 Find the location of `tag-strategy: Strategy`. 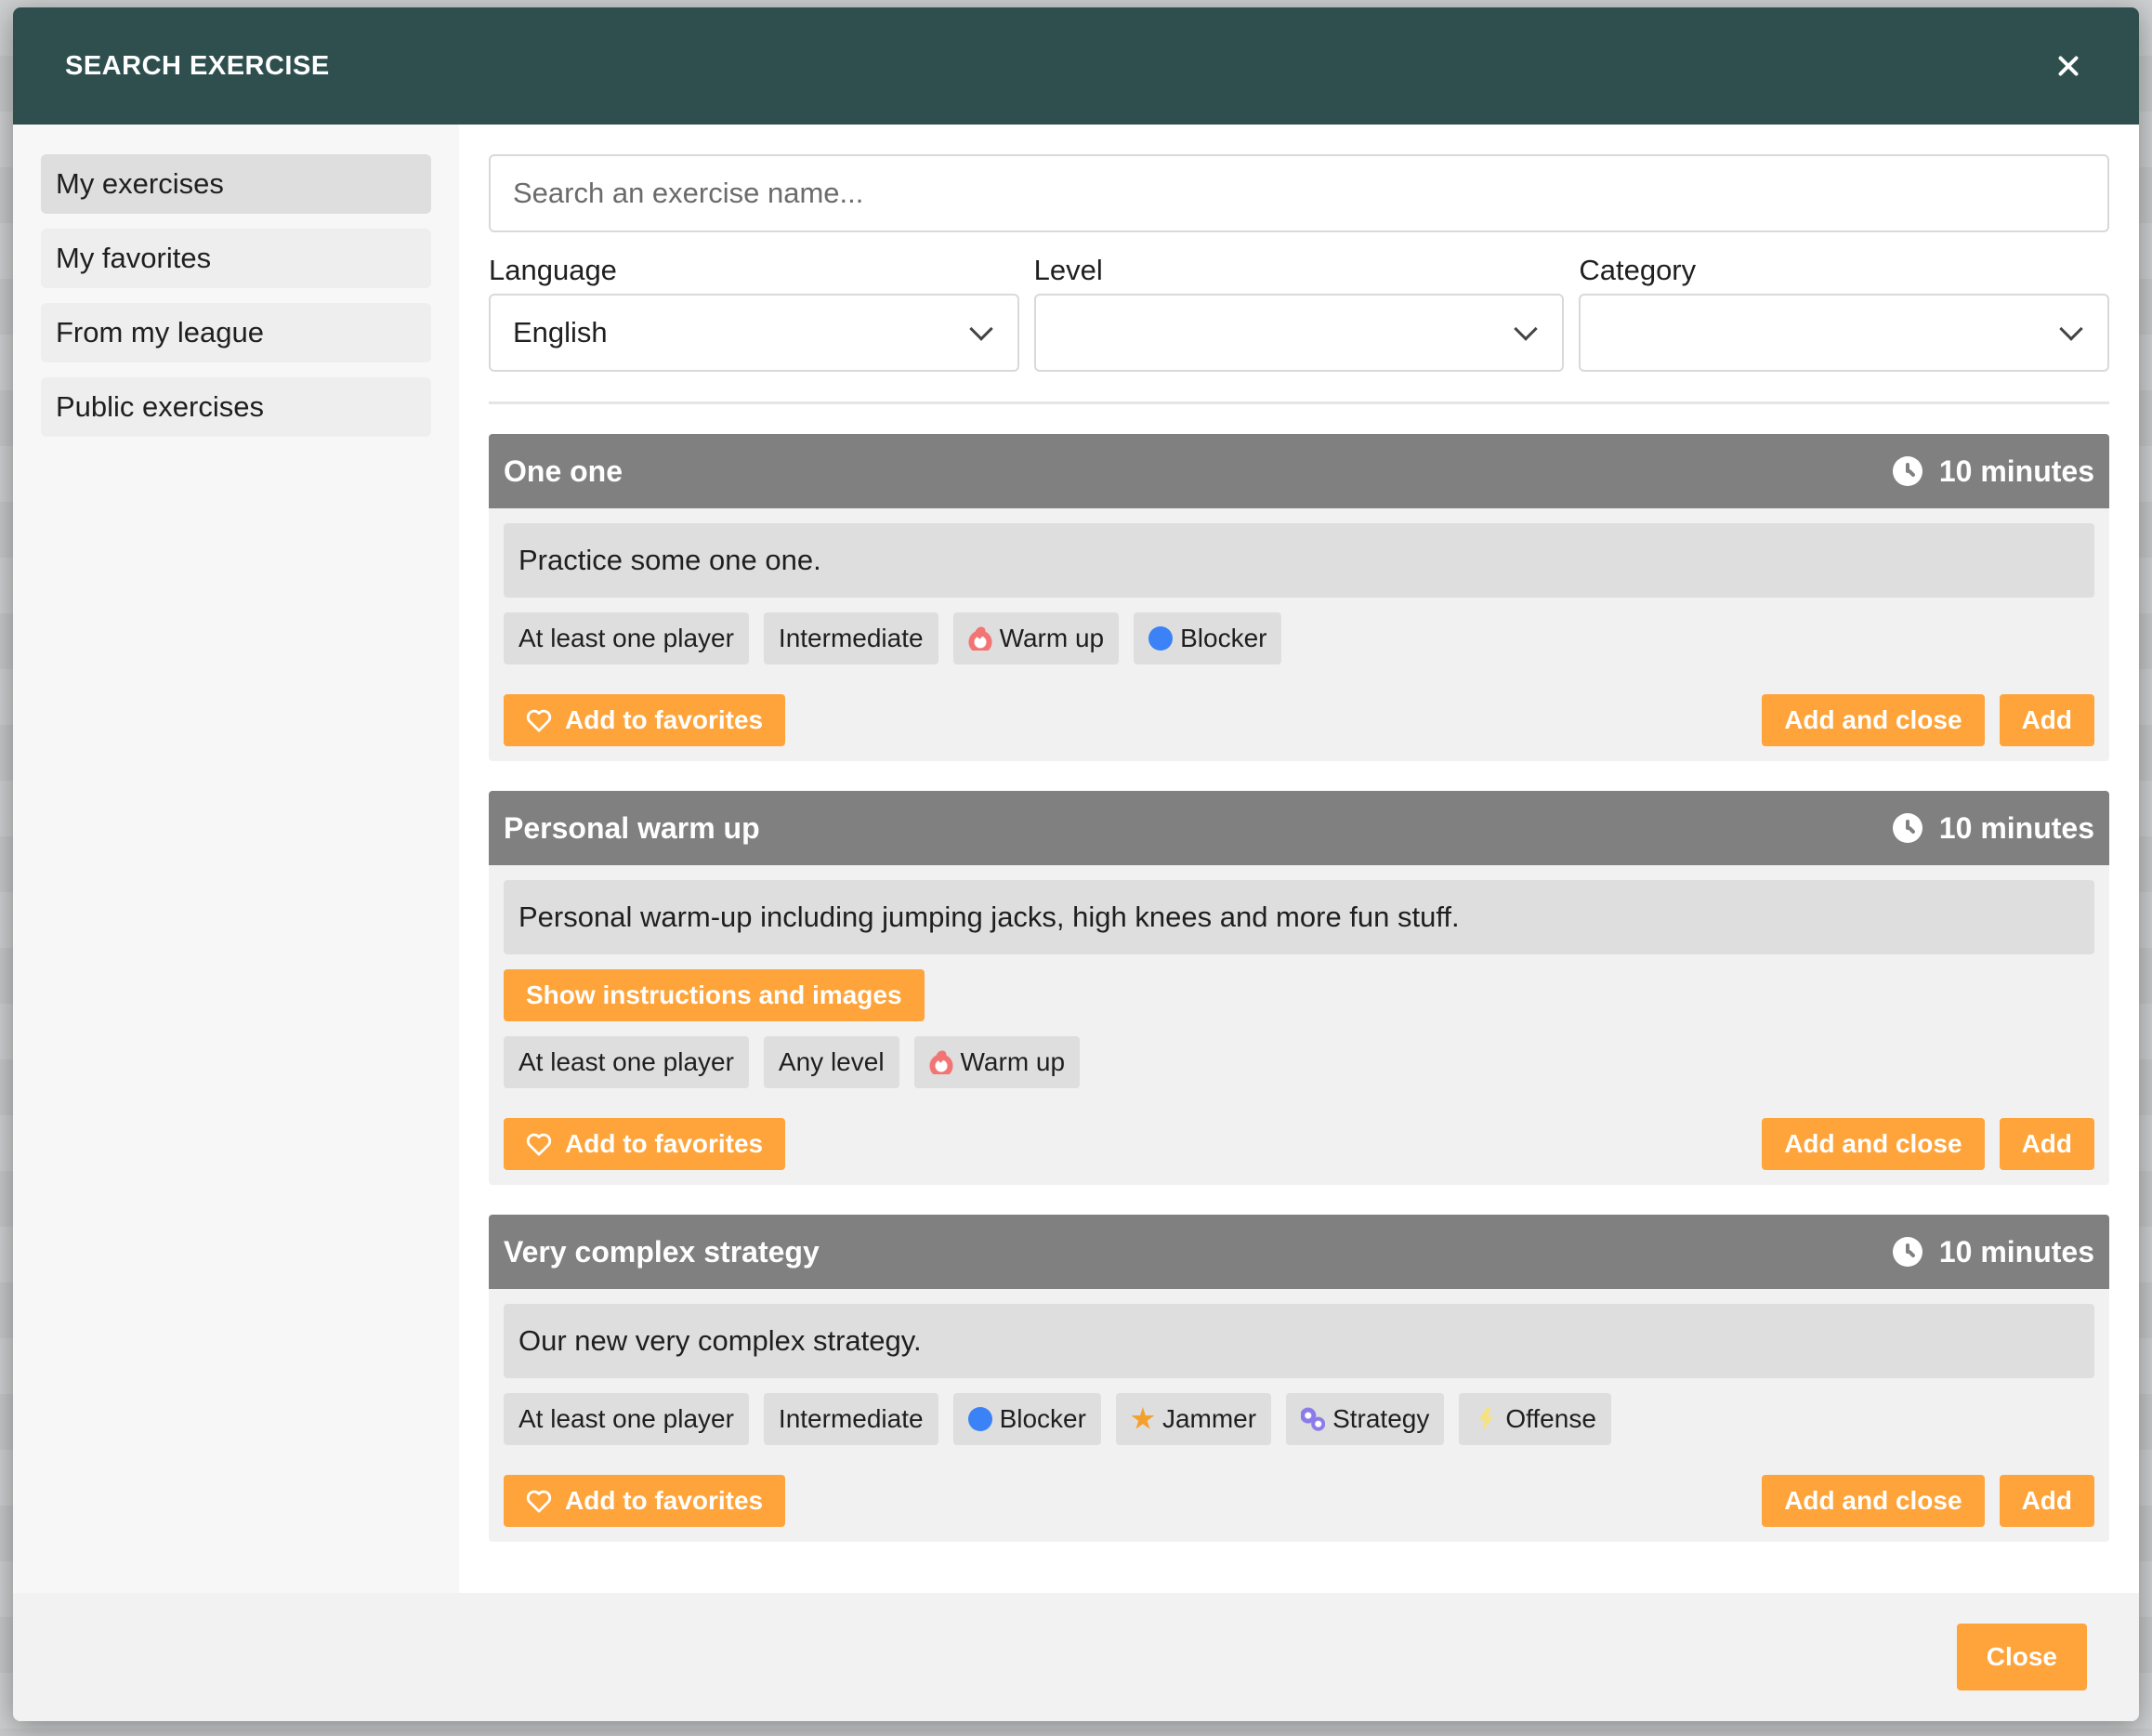

tag-strategy: Strategy is located at coordinates (1365, 1419).